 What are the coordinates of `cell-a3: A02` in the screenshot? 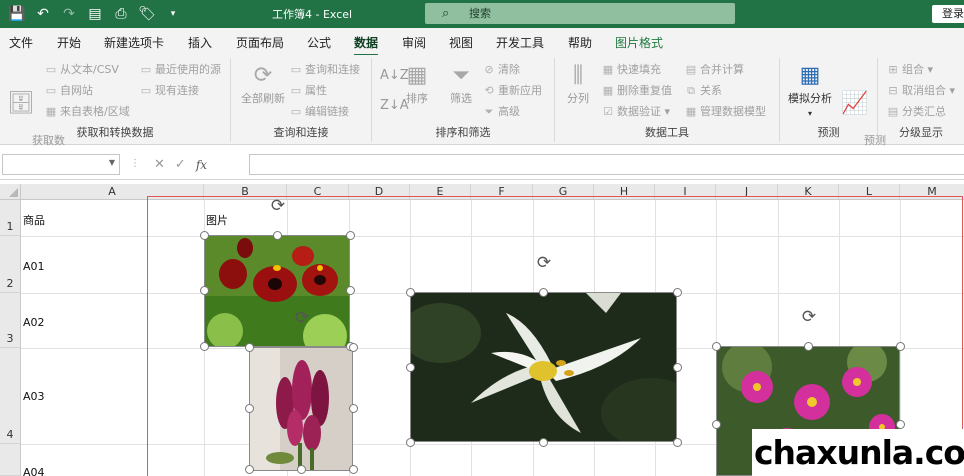 It's located at (34, 322).